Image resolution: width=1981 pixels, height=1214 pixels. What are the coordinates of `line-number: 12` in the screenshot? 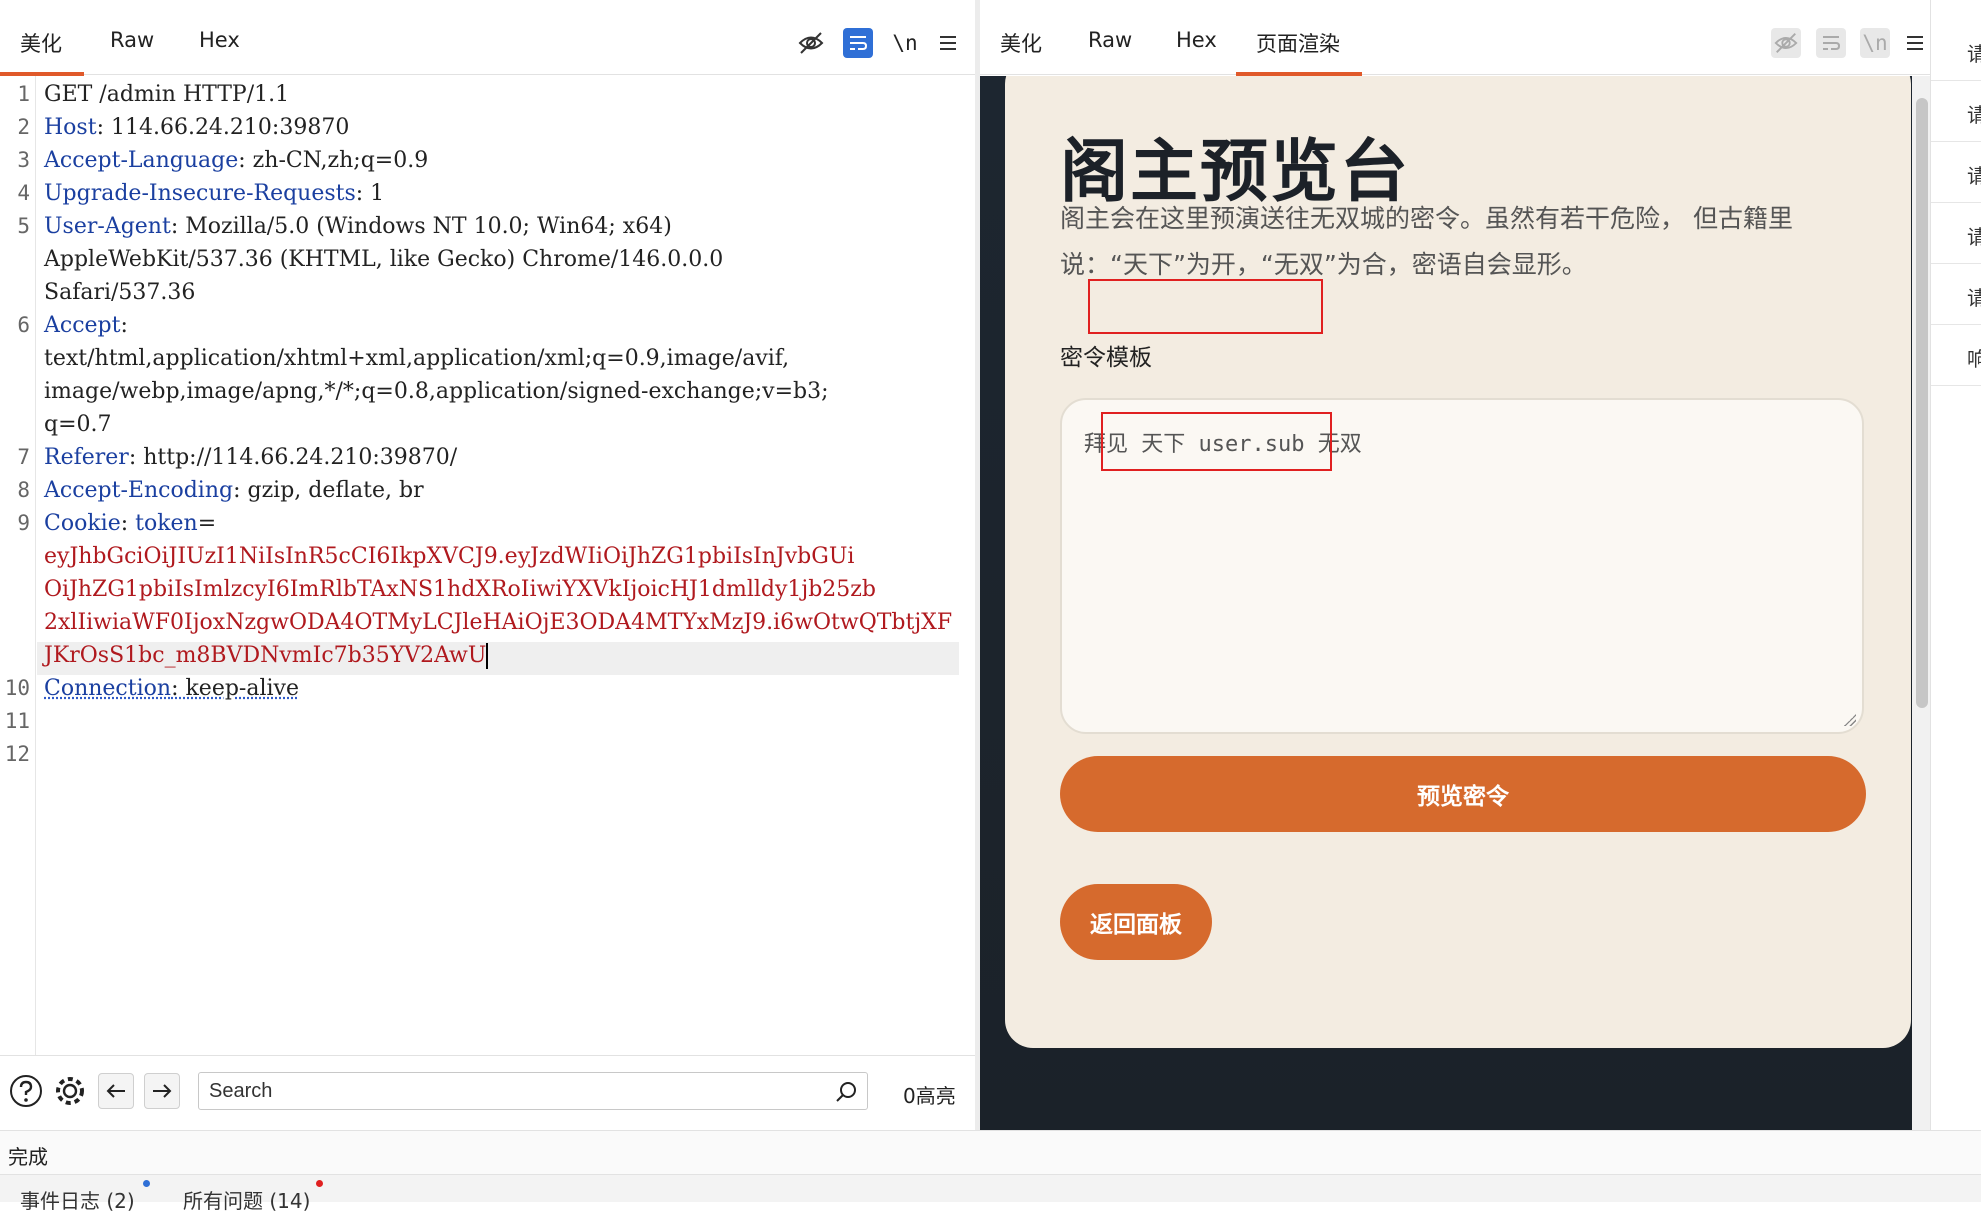 It's located at (15, 754).